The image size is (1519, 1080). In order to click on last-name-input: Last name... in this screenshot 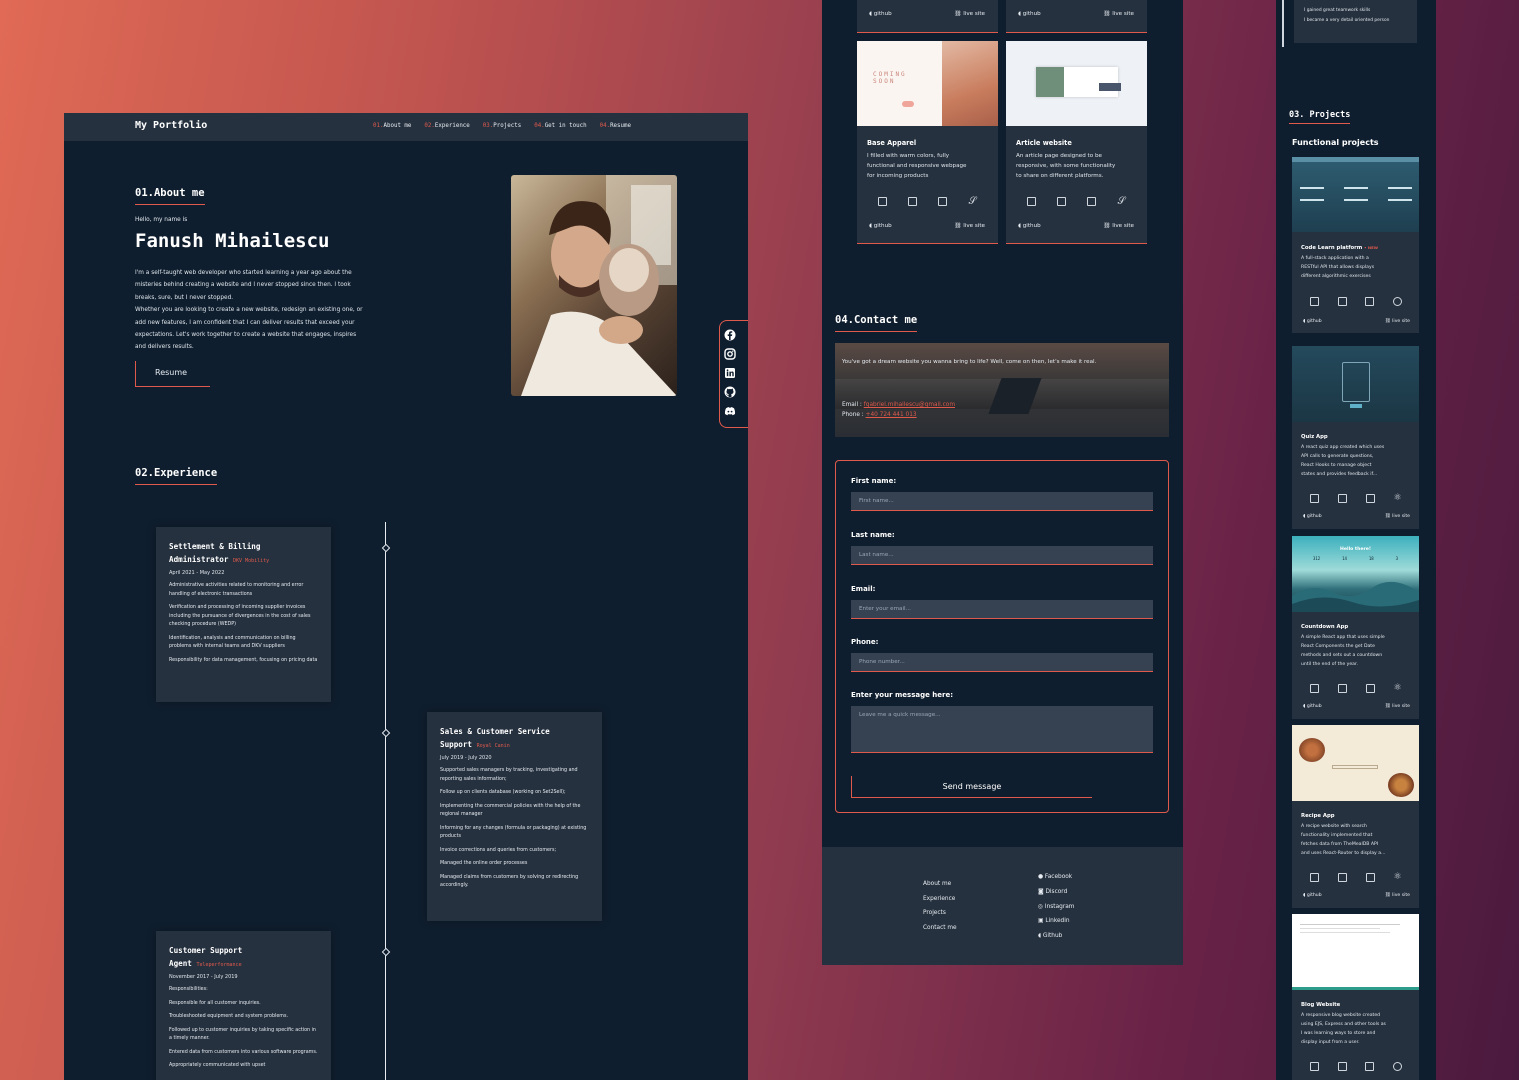, I will do `click(1002, 555)`.